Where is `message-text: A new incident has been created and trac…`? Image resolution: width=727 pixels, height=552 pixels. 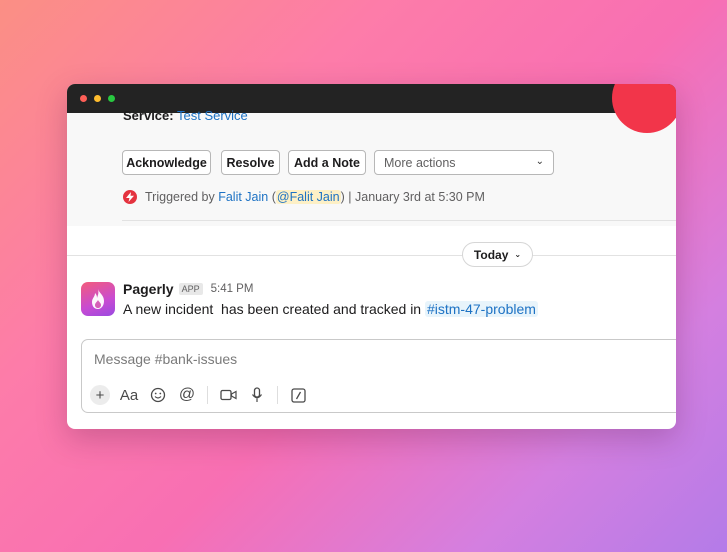
message-text: A new incident has been created and trac… is located at coordinates (330, 309).